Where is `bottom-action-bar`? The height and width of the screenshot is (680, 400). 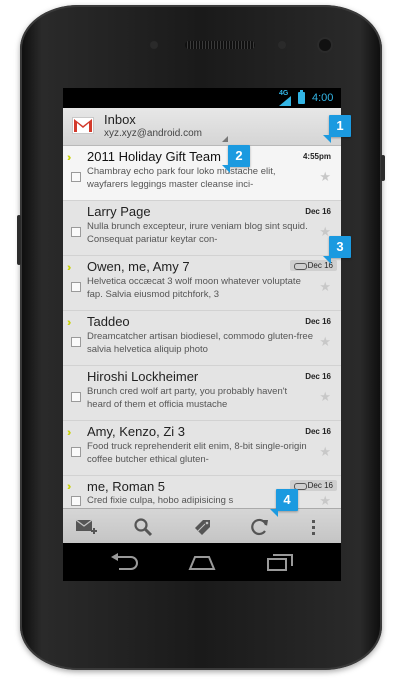
bottom-action-bar is located at coordinates (202, 525).